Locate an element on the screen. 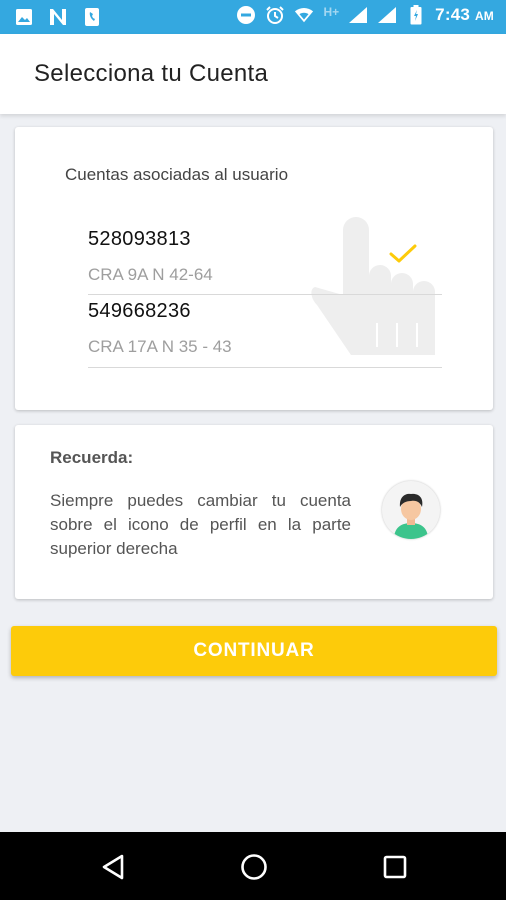 This screenshot has height=900, width=506. recents-icon is located at coordinates (395, 867).